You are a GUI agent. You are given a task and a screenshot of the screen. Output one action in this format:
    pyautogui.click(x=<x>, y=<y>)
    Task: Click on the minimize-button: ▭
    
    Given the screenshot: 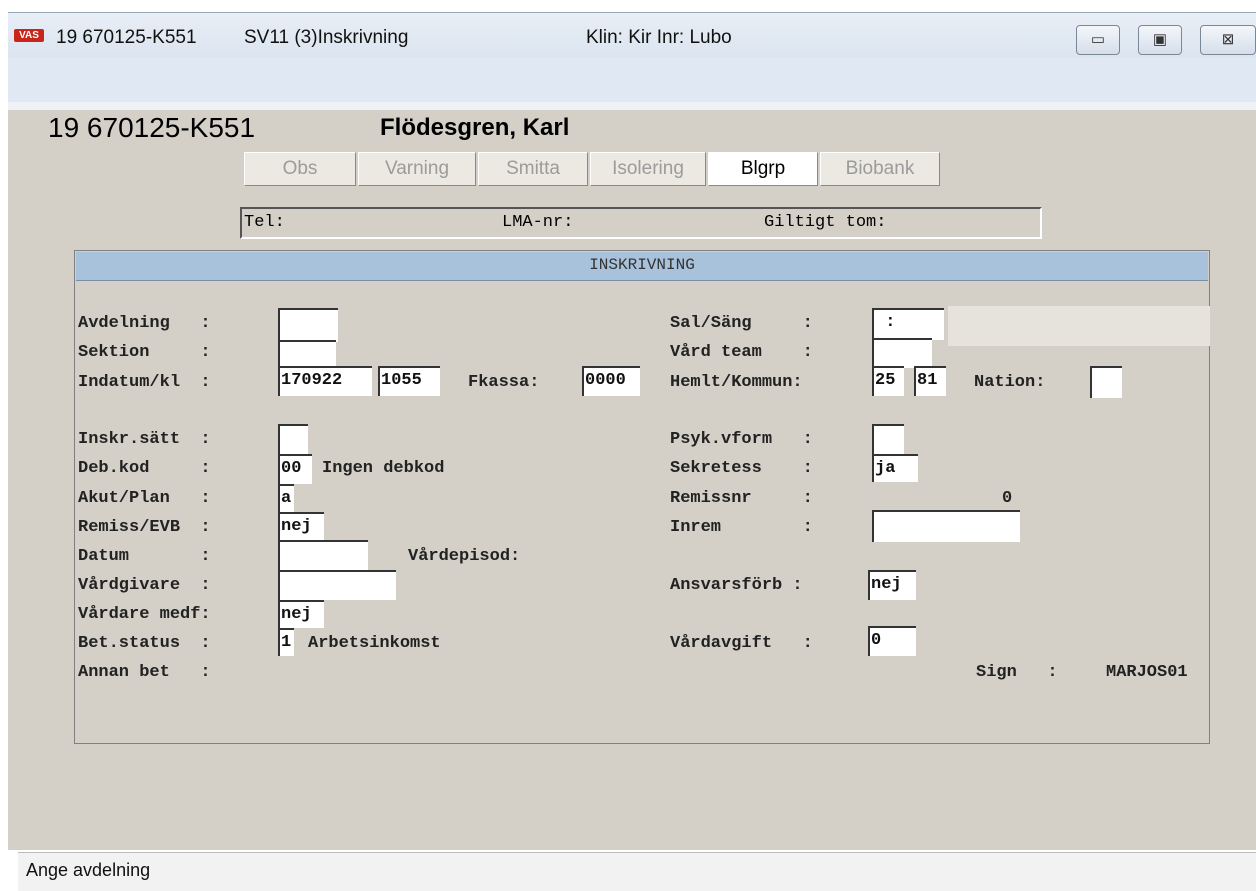 What is the action you would take?
    pyautogui.click(x=1098, y=40)
    